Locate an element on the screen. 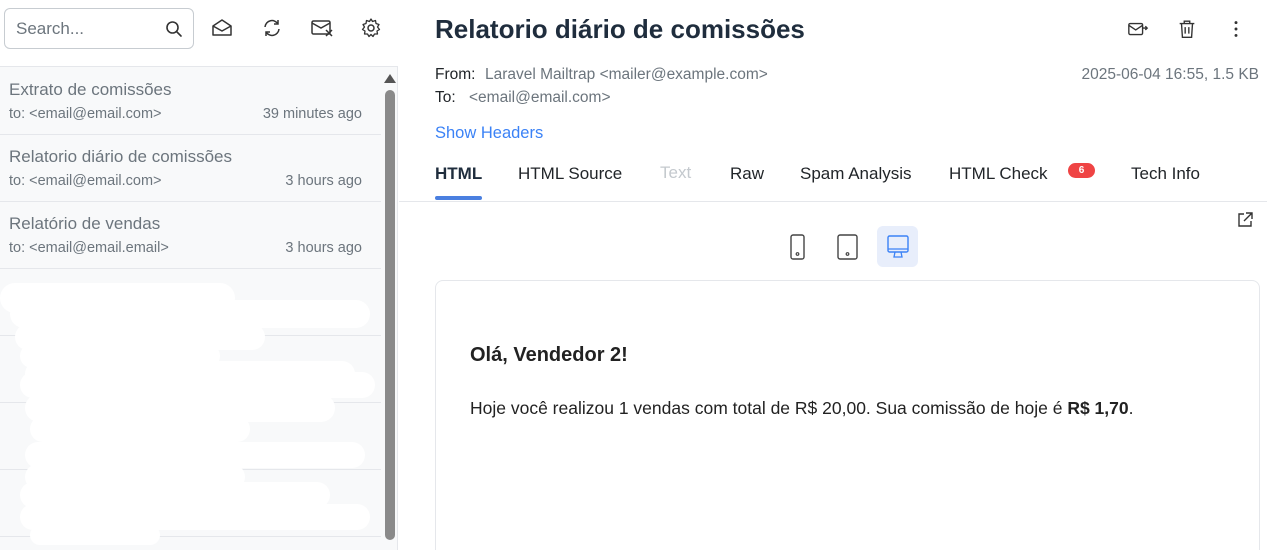  from-label: From: is located at coordinates (455, 74).